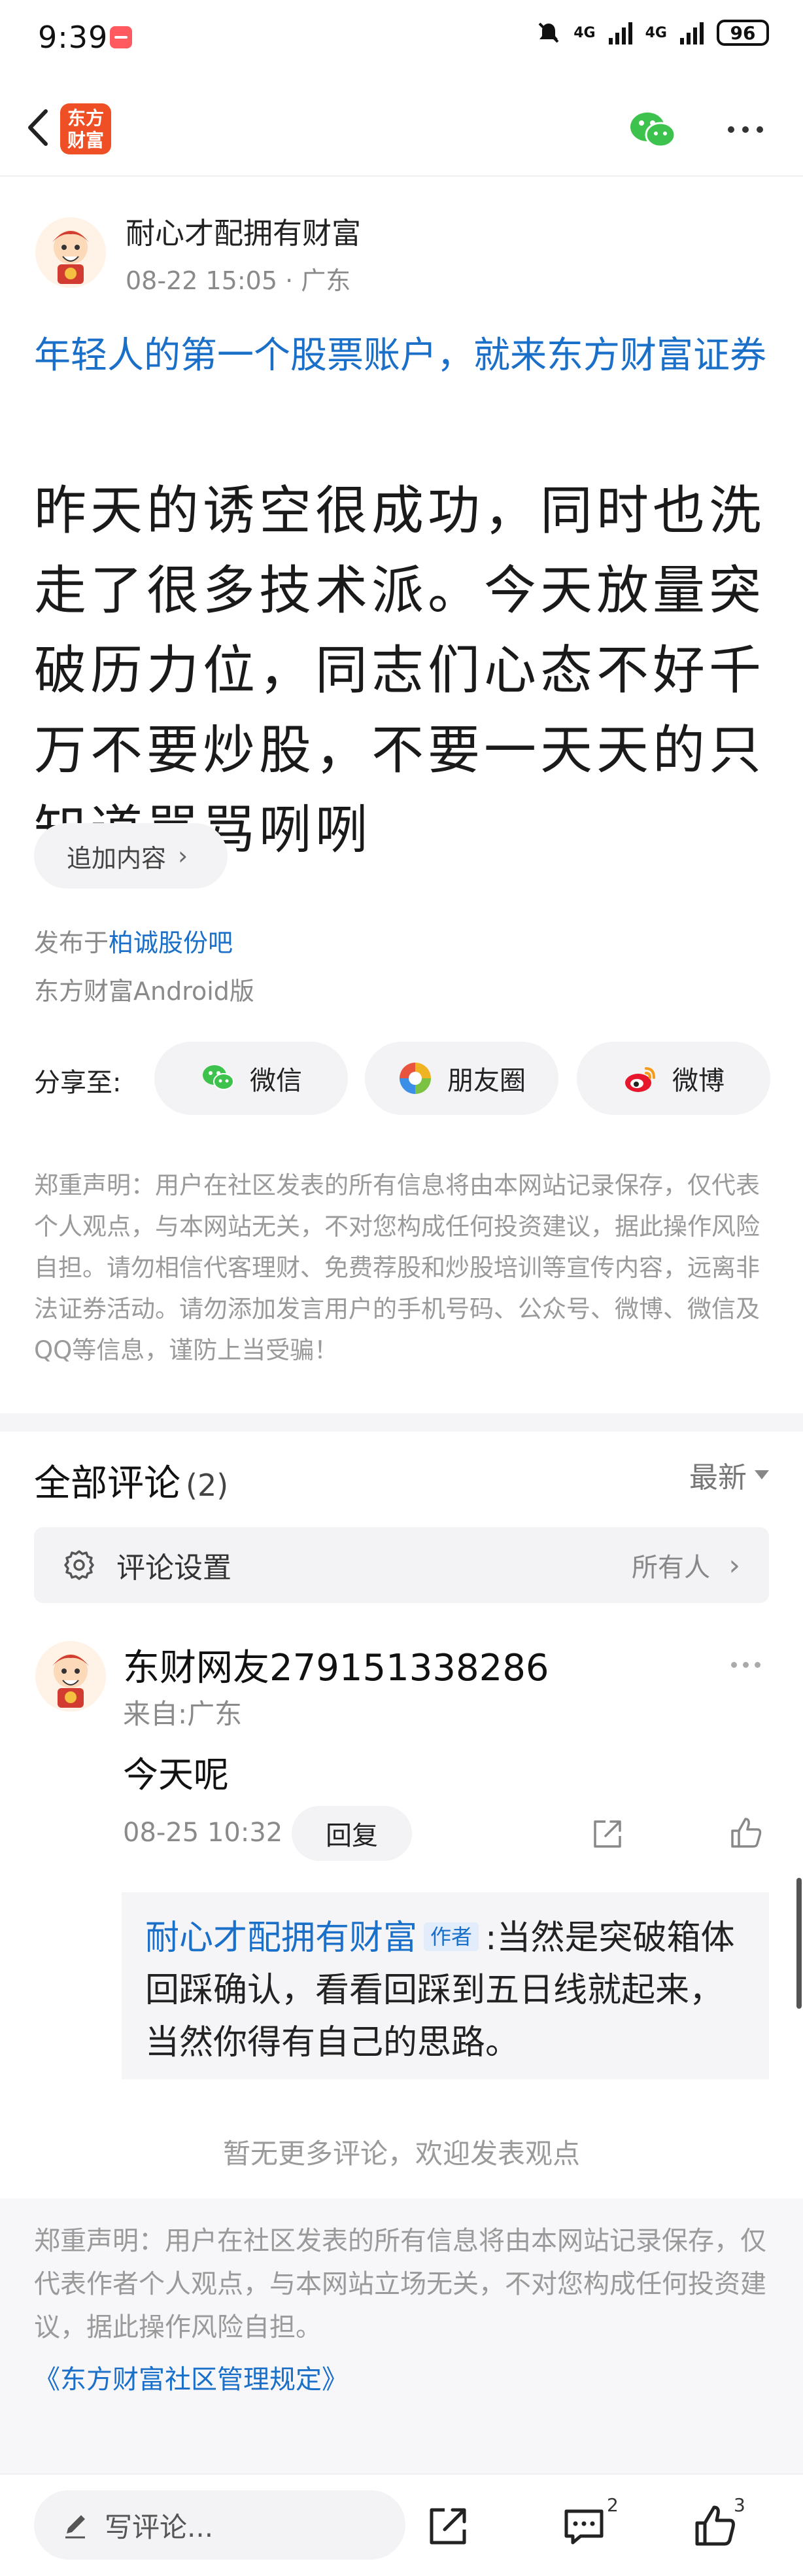 The image size is (803, 2576). I want to click on share-moments-label: 朋友圈, so click(486, 1081).